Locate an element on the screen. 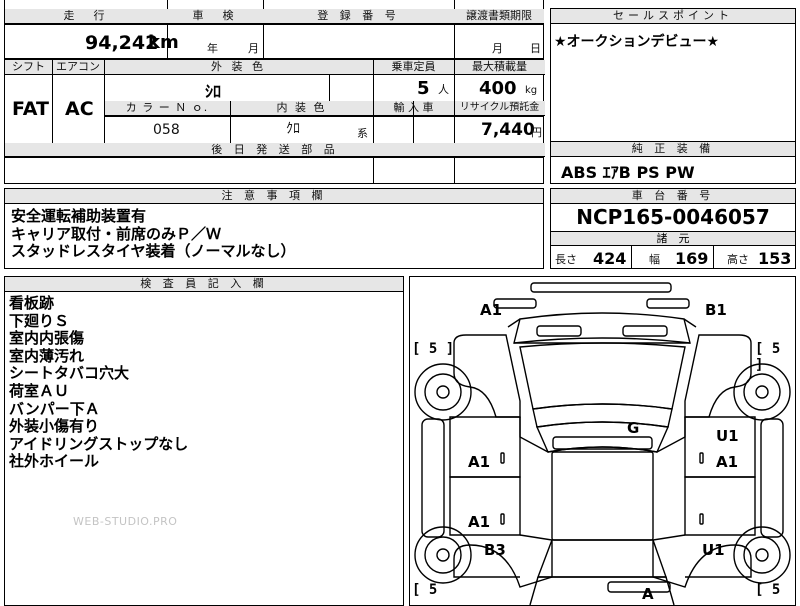  top-row-box: 走 行 車 検 登 録 番 号 譲渡書類期限 94,242 km 年 月 月 日 is located at coordinates (274, 29).